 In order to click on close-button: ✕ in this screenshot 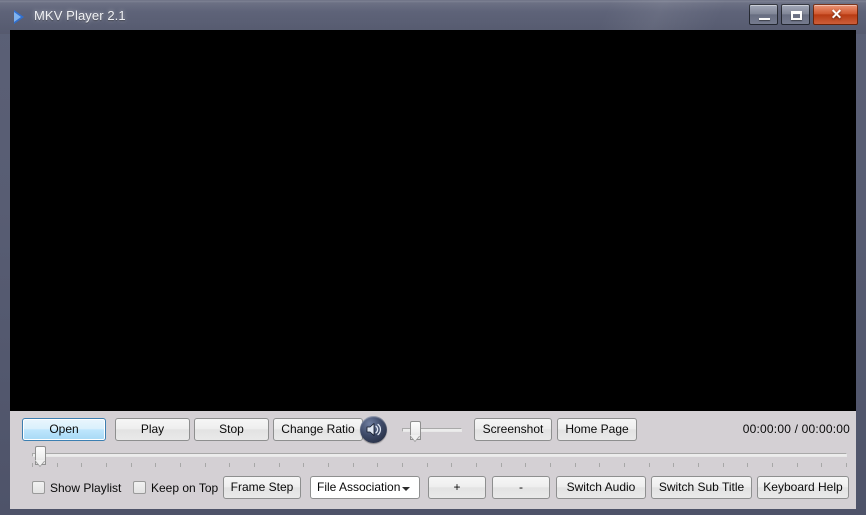, I will do `click(835, 14)`.